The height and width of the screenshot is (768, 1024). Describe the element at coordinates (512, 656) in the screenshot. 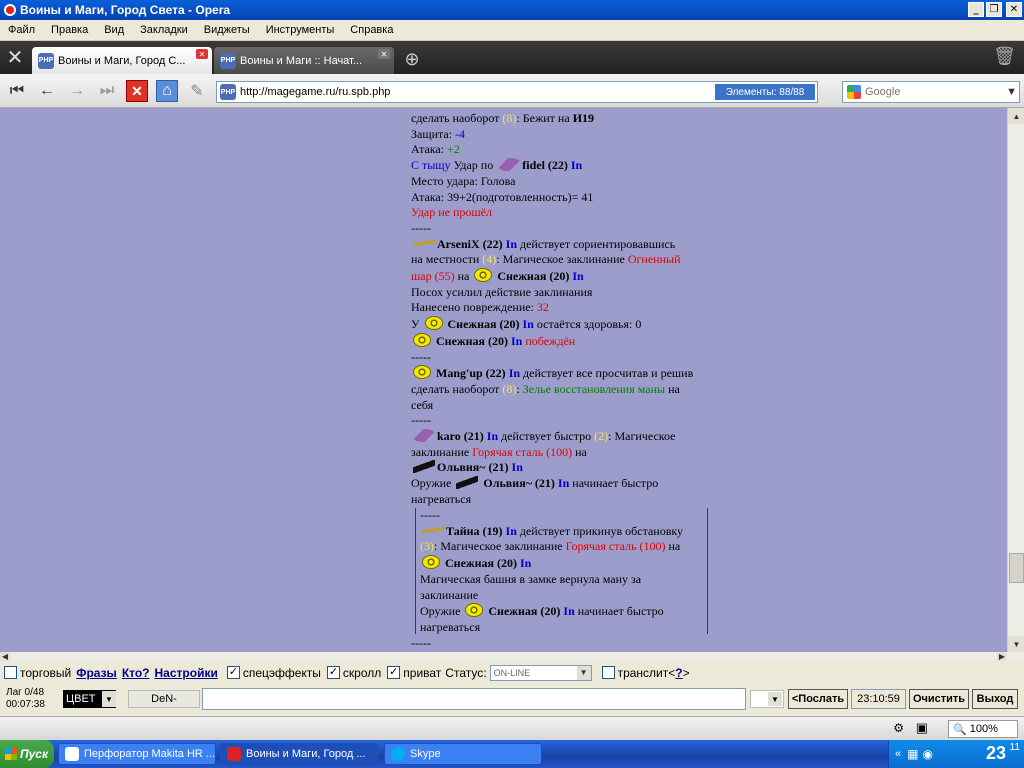

I see `horizontal-scrollbar: ◀ ▶` at that location.